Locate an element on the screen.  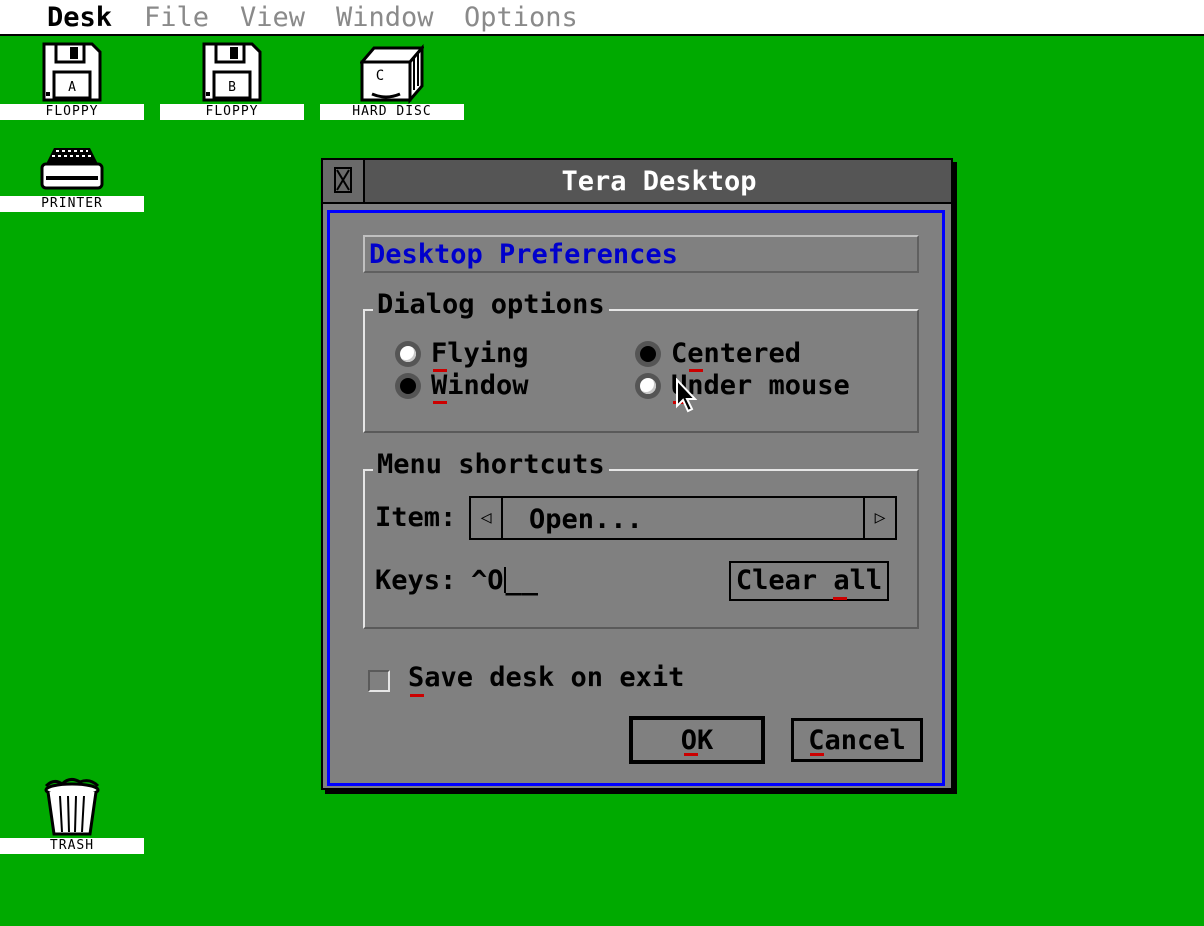
mouse-pointer-icon is located at coordinates (687, 395).